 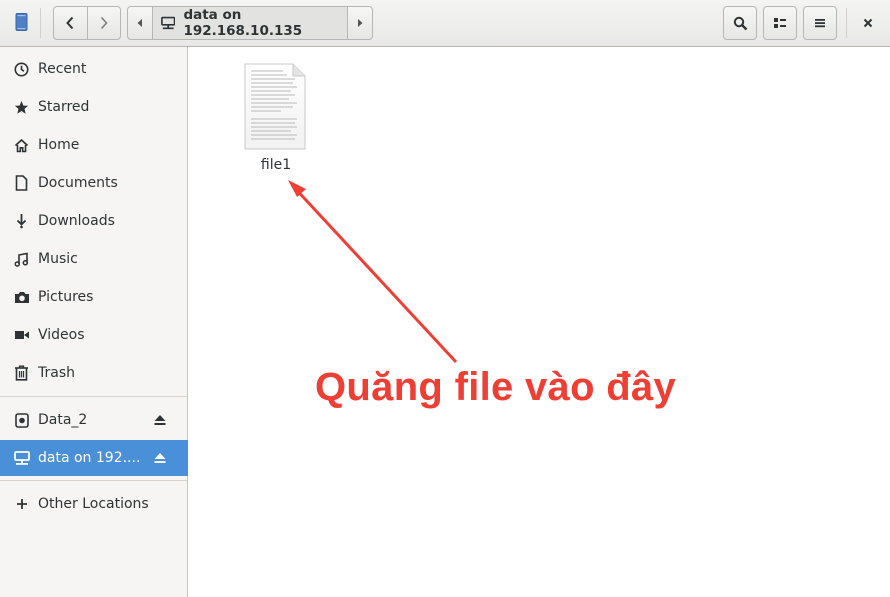 I want to click on sidebar-item-other-locations: Other Locations, so click(x=94, y=504).